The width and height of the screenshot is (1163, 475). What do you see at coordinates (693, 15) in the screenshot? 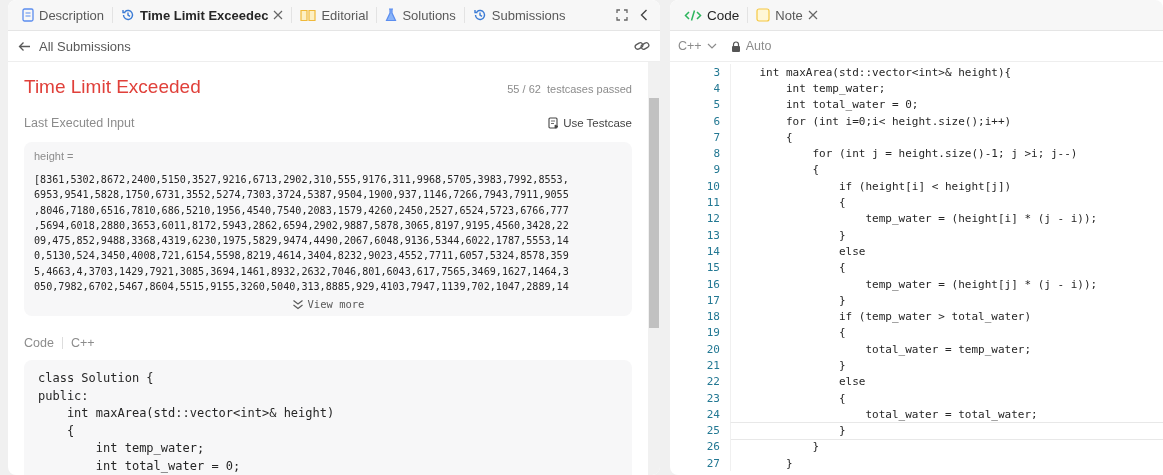
I see `code-icon` at bounding box center [693, 15].